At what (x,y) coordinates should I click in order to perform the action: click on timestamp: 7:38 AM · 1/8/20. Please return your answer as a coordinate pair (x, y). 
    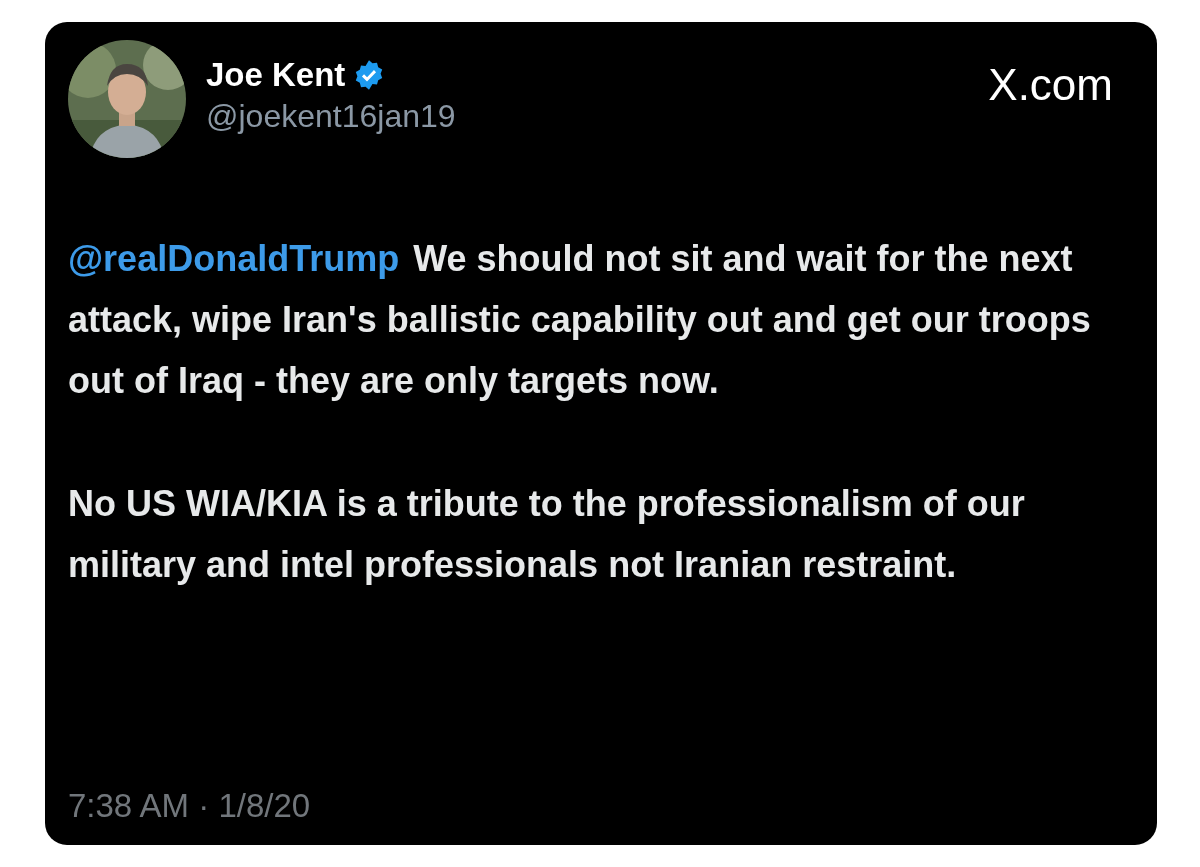
    Looking at the image, I should click on (190, 806).